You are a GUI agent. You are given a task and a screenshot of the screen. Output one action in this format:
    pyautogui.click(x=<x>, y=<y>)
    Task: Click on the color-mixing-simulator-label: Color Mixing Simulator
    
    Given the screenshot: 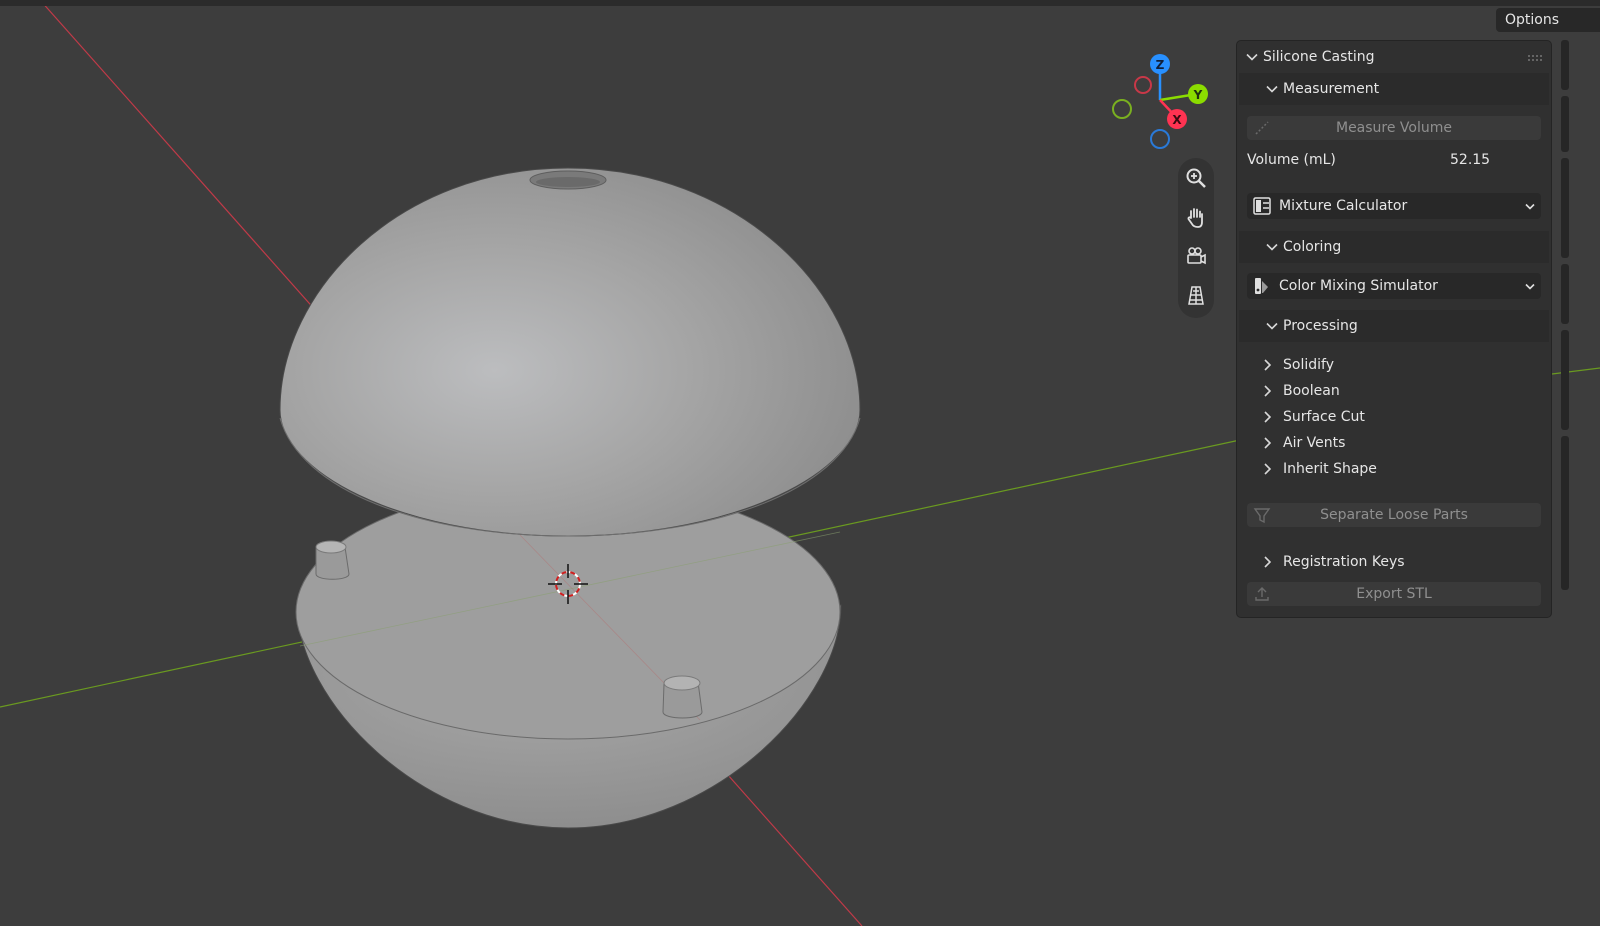 What is the action you would take?
    pyautogui.click(x=1358, y=286)
    